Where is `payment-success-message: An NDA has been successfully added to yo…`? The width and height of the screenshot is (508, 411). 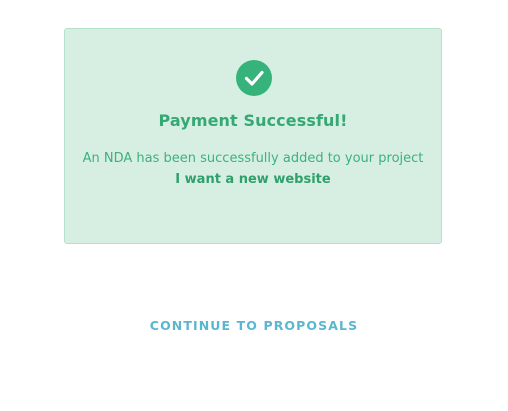
payment-success-message: An NDA has been successfully added to yo… is located at coordinates (253, 169).